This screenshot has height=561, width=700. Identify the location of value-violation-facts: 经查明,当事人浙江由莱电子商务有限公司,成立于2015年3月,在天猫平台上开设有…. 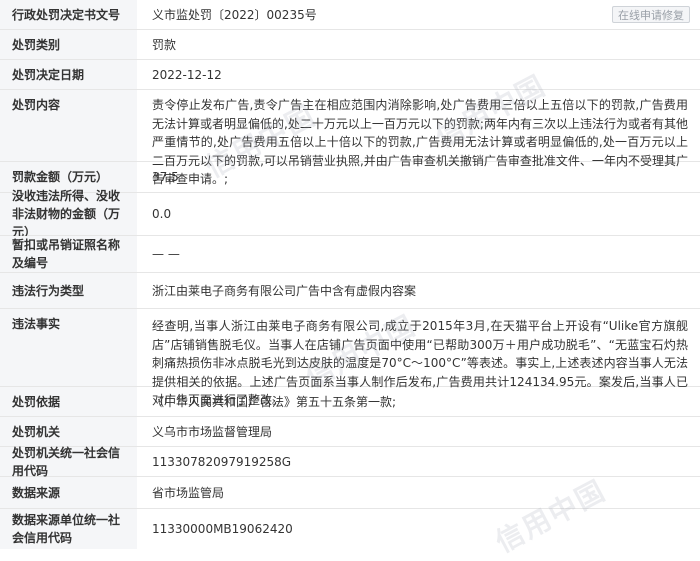
(420, 363).